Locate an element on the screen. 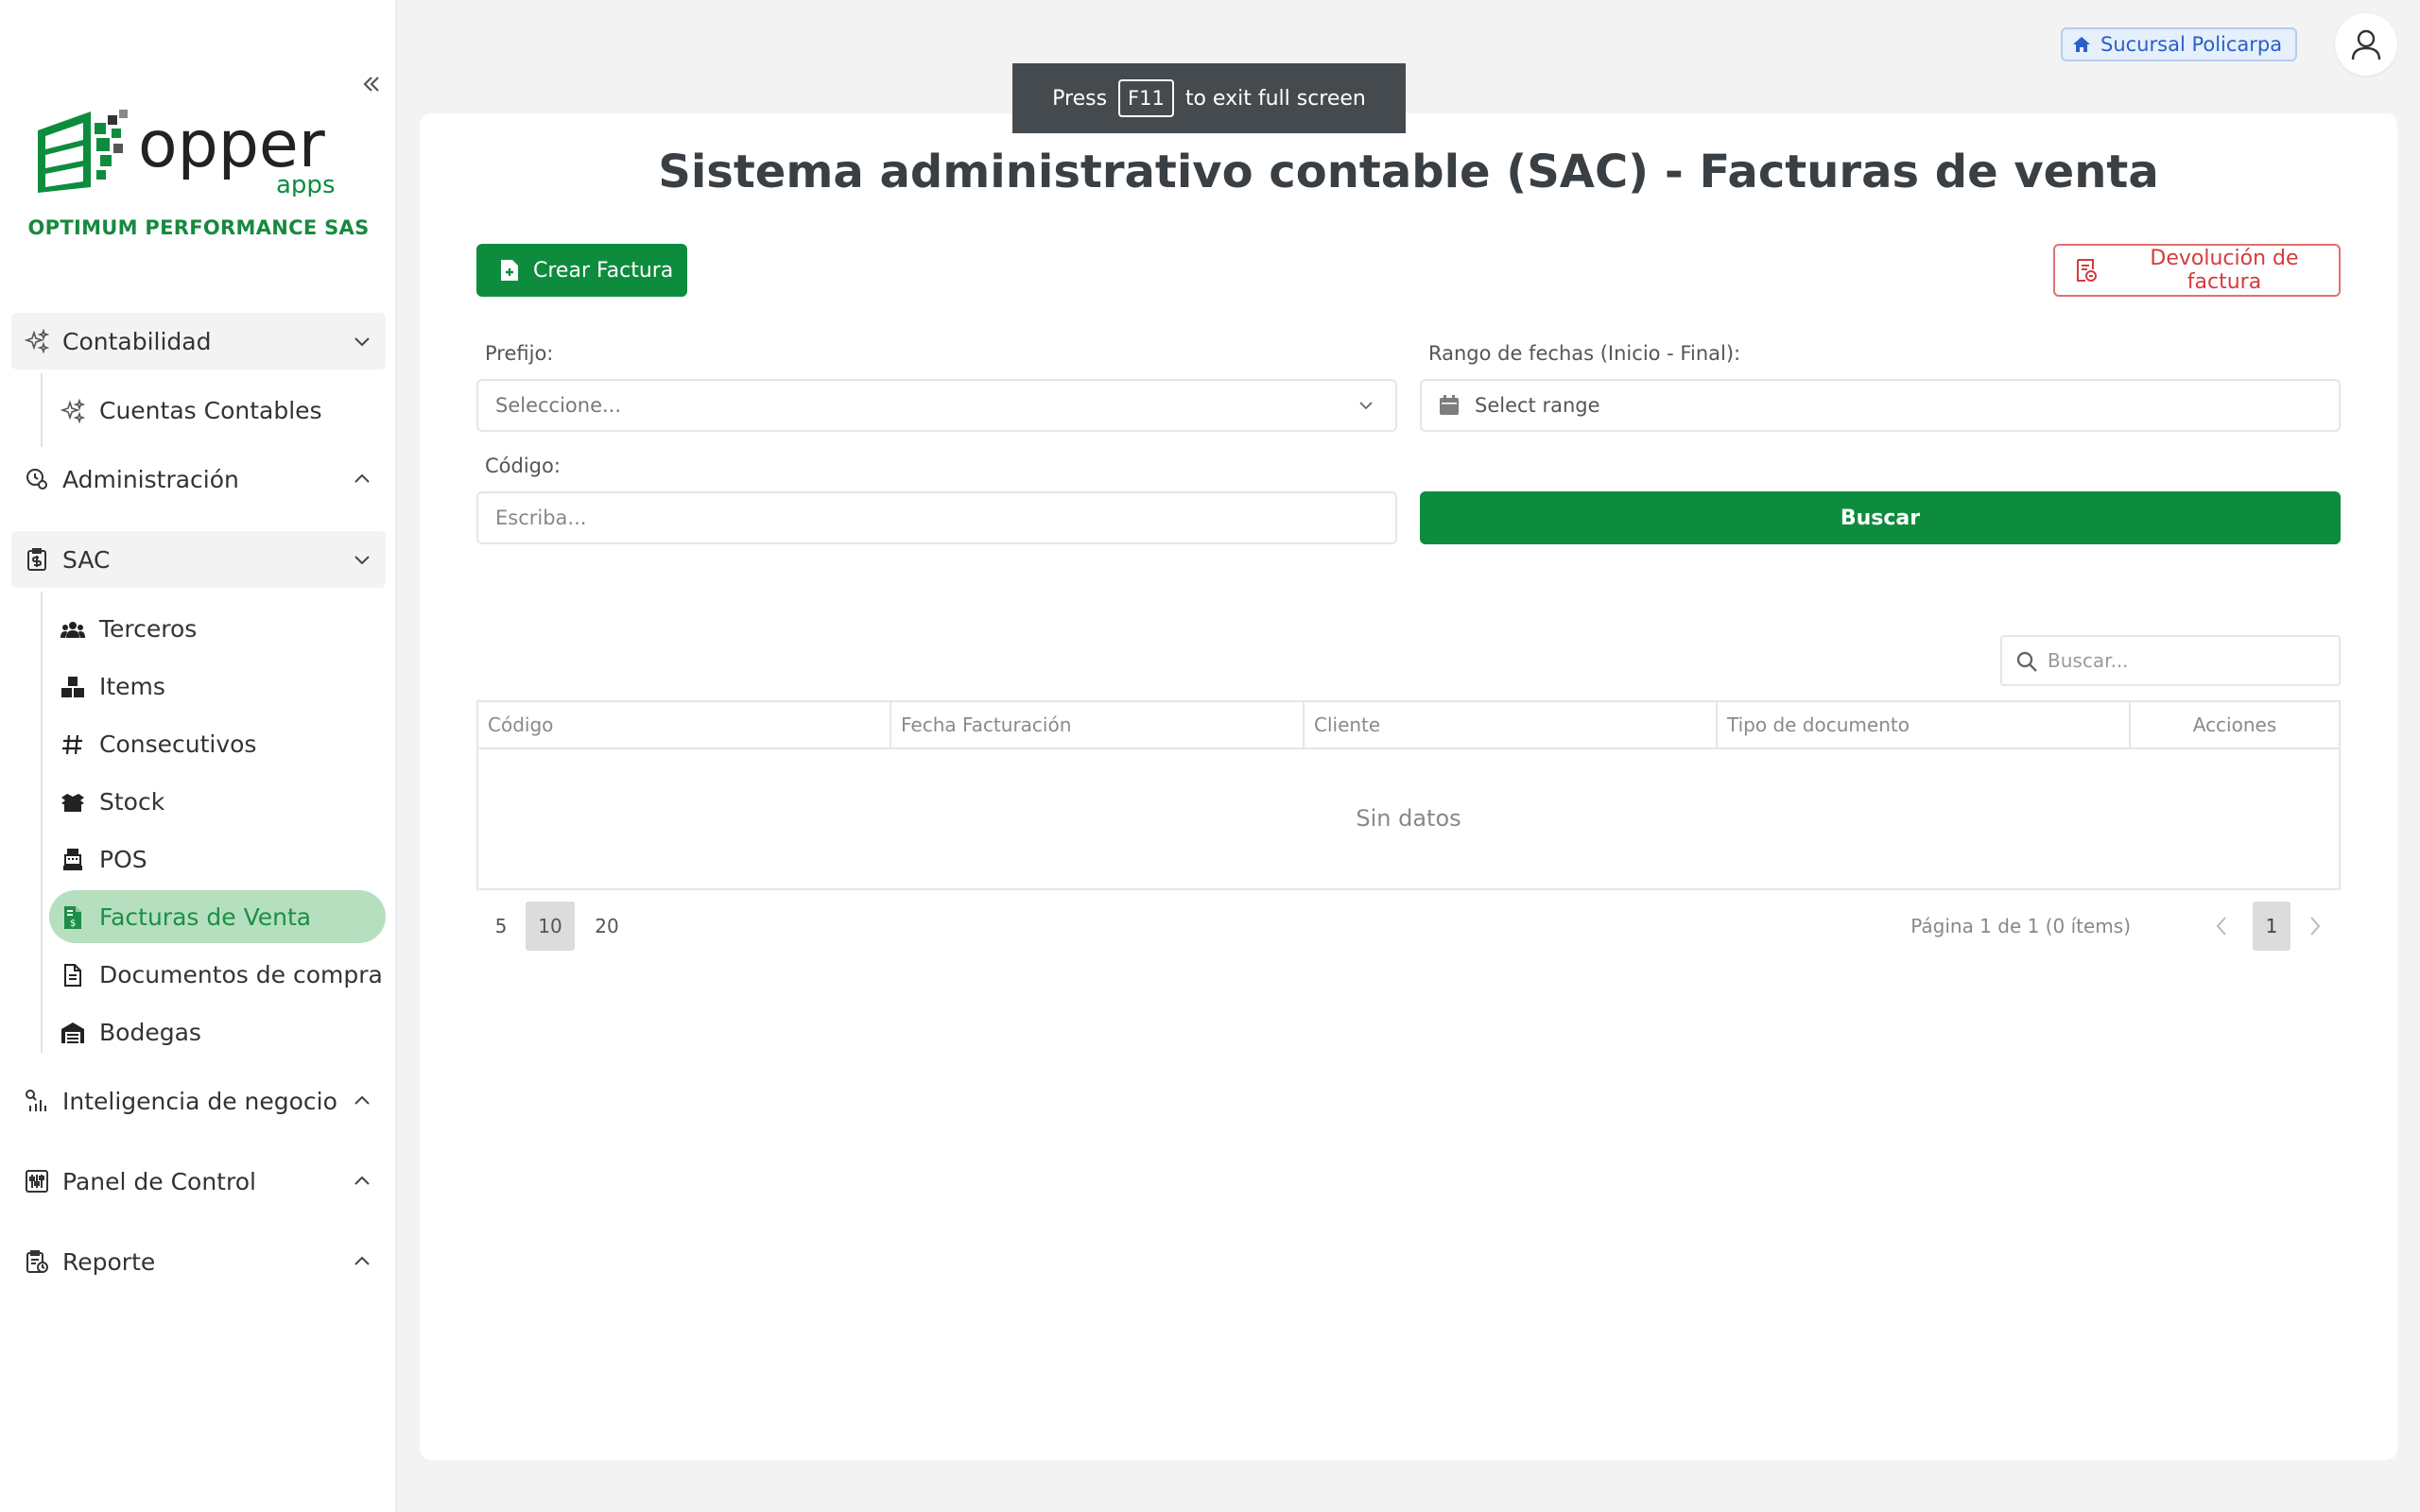  sidebar-item-label: Terceros is located at coordinates (148, 629).